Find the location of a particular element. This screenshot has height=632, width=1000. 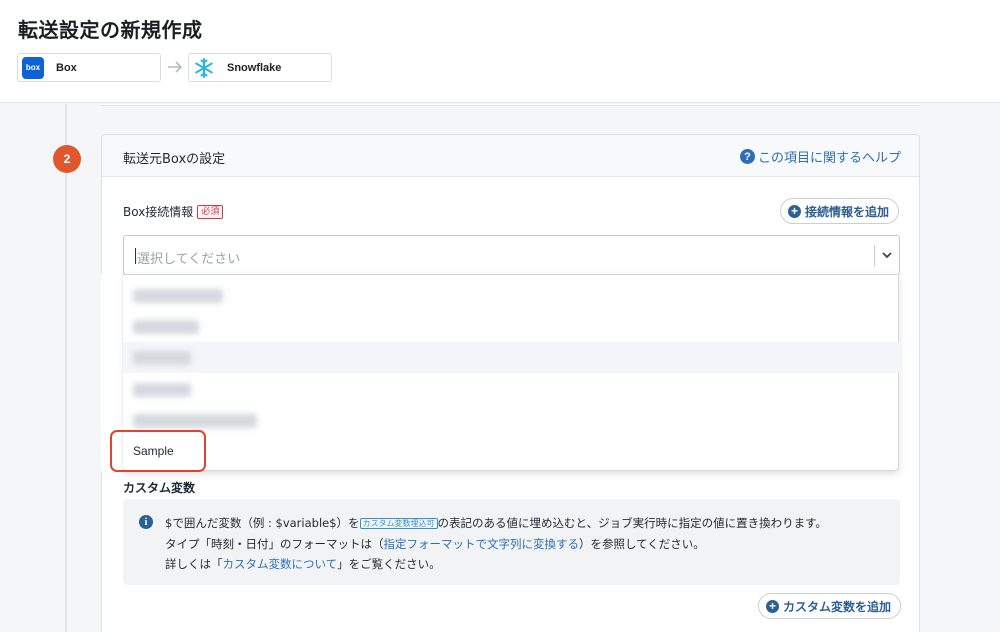

question-circle-icon: ? is located at coordinates (747, 156).